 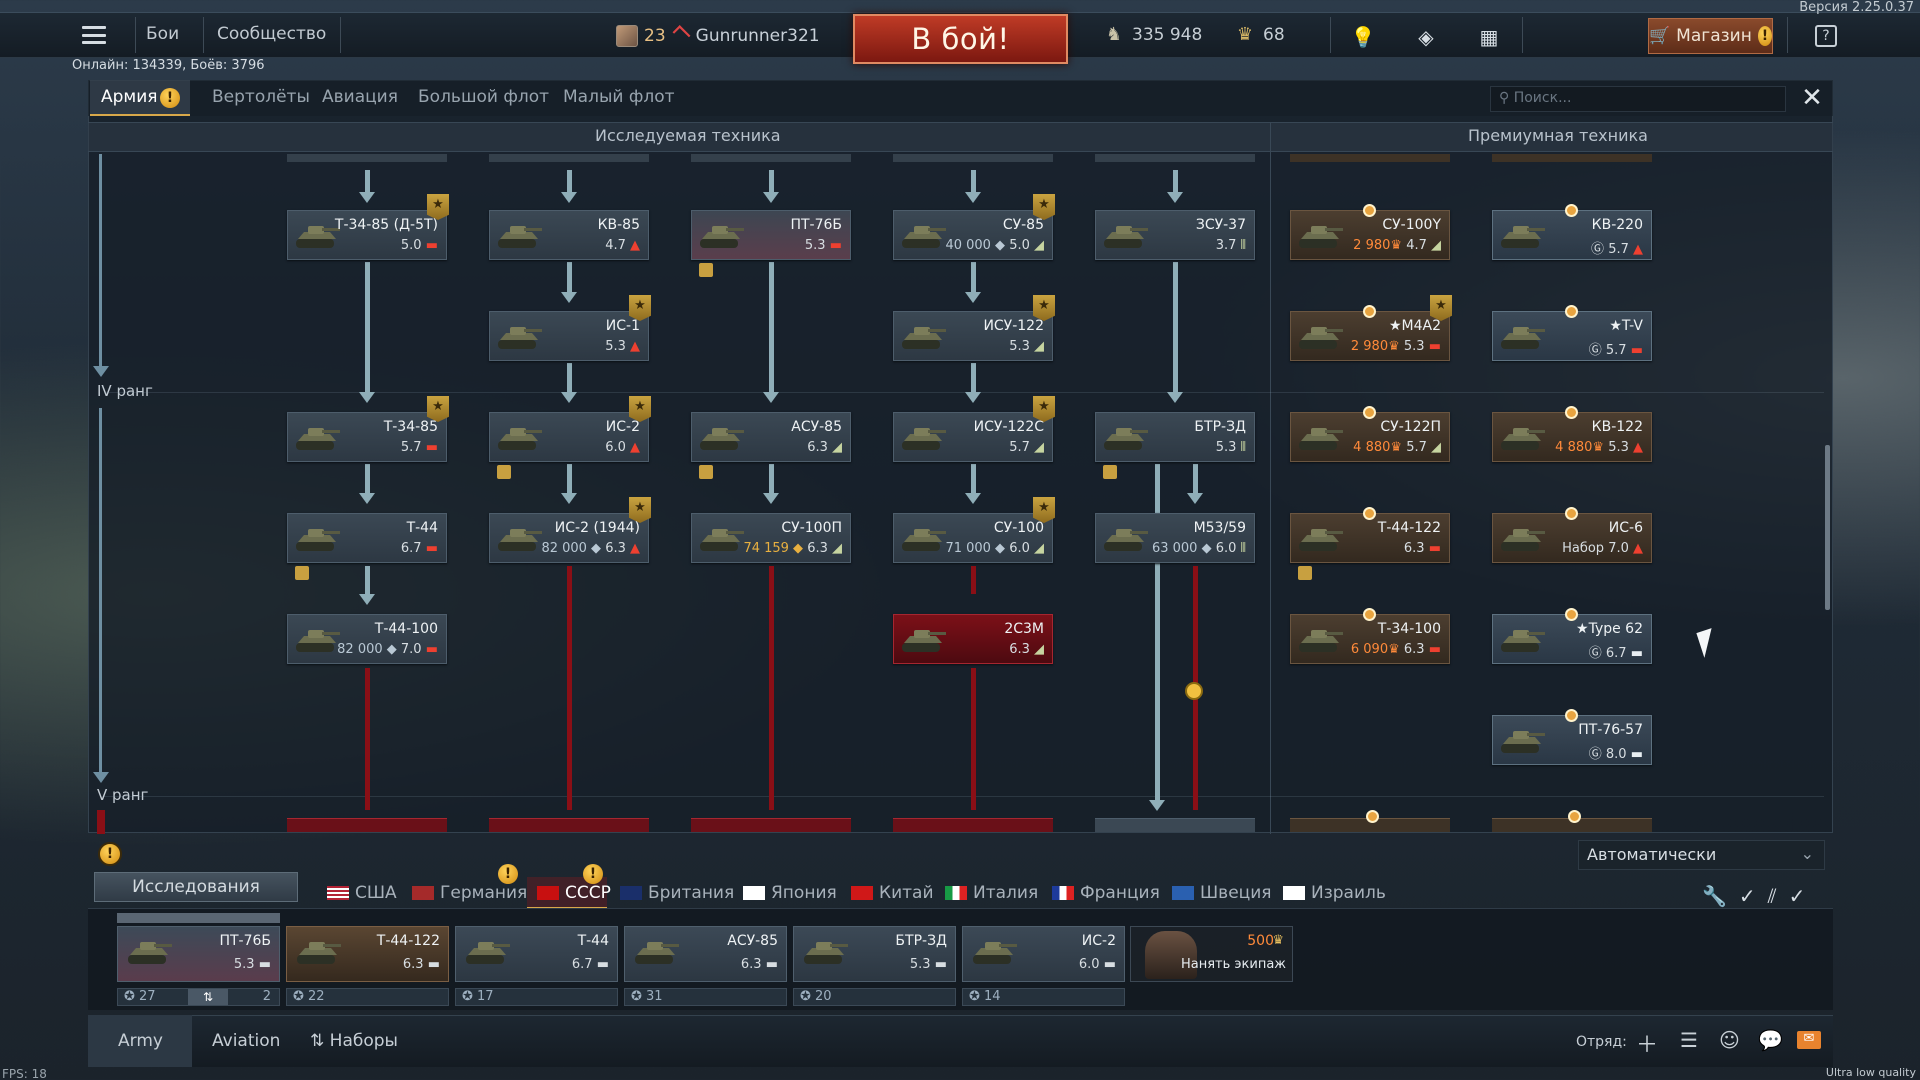 What do you see at coordinates (619, 97) in the screenshot?
I see `tab-coastal-fleet: Малый флот` at bounding box center [619, 97].